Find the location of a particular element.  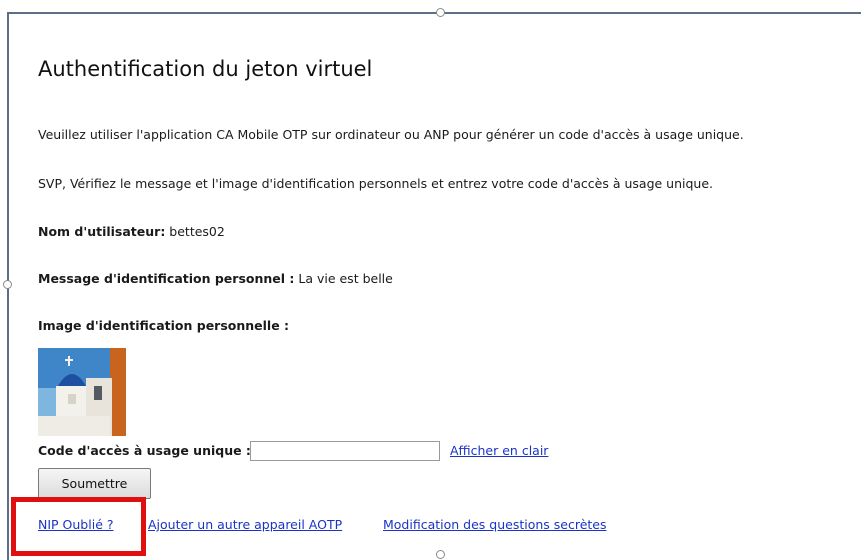

page-title: Authentification du jeton virtuel is located at coordinates (205, 69).